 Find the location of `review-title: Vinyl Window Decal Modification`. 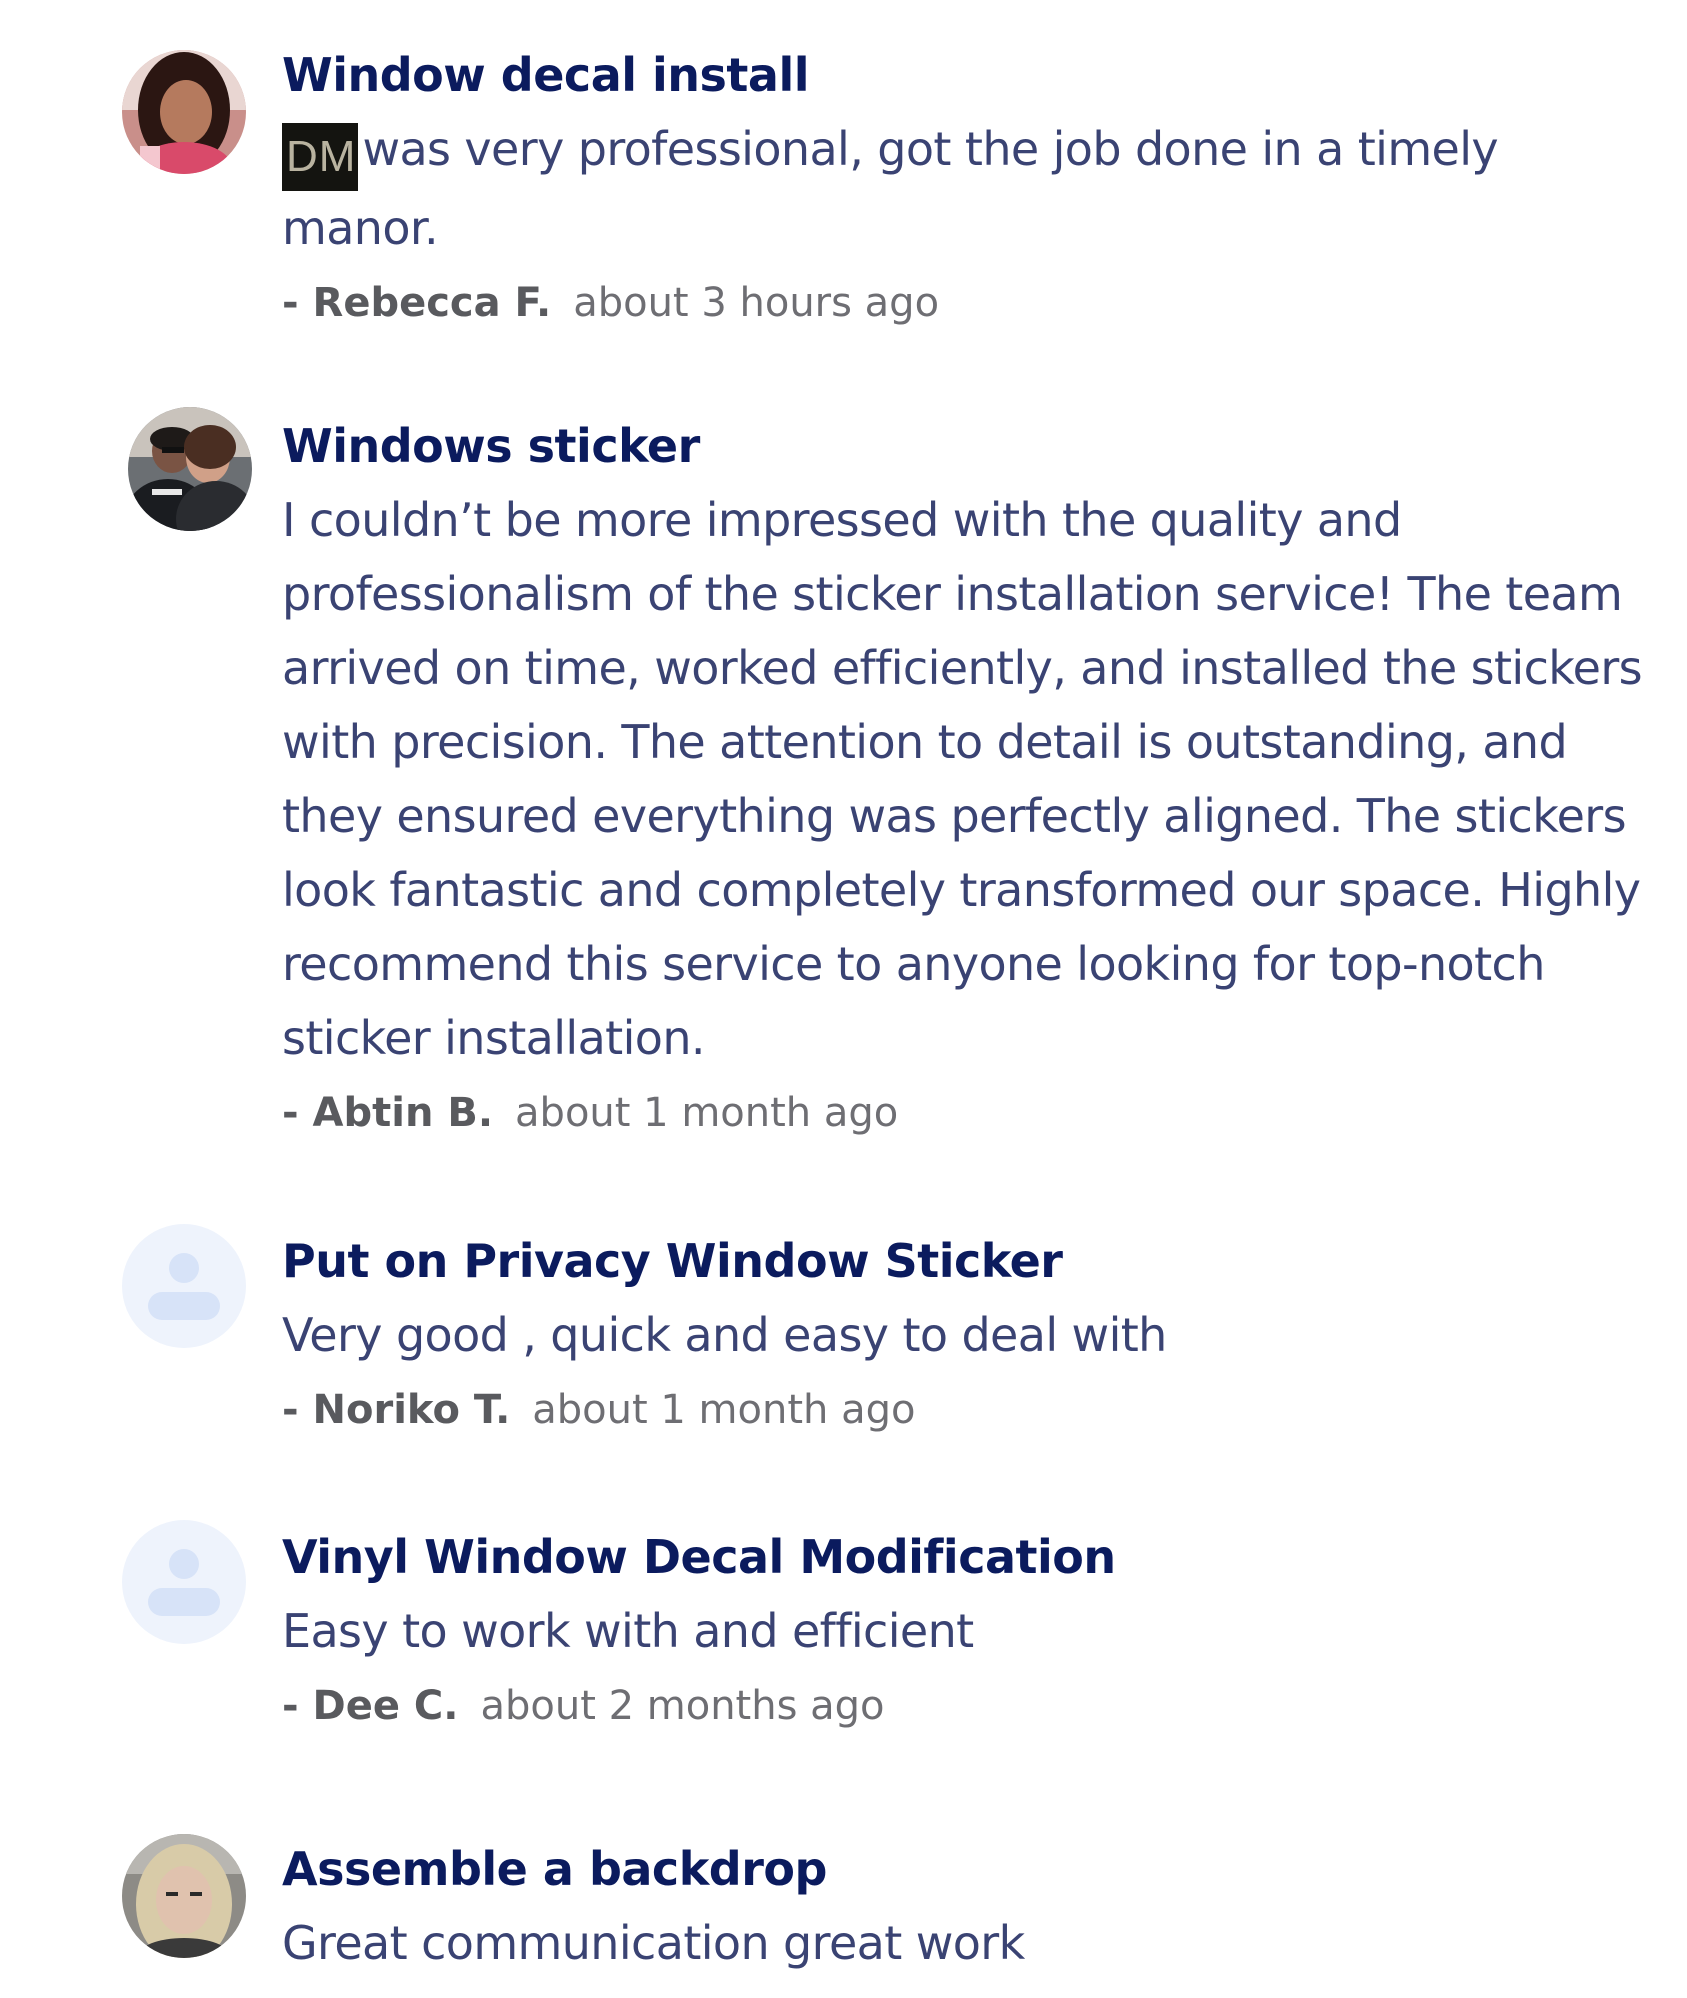

review-title: Vinyl Window Decal Modification is located at coordinates (699, 1557).